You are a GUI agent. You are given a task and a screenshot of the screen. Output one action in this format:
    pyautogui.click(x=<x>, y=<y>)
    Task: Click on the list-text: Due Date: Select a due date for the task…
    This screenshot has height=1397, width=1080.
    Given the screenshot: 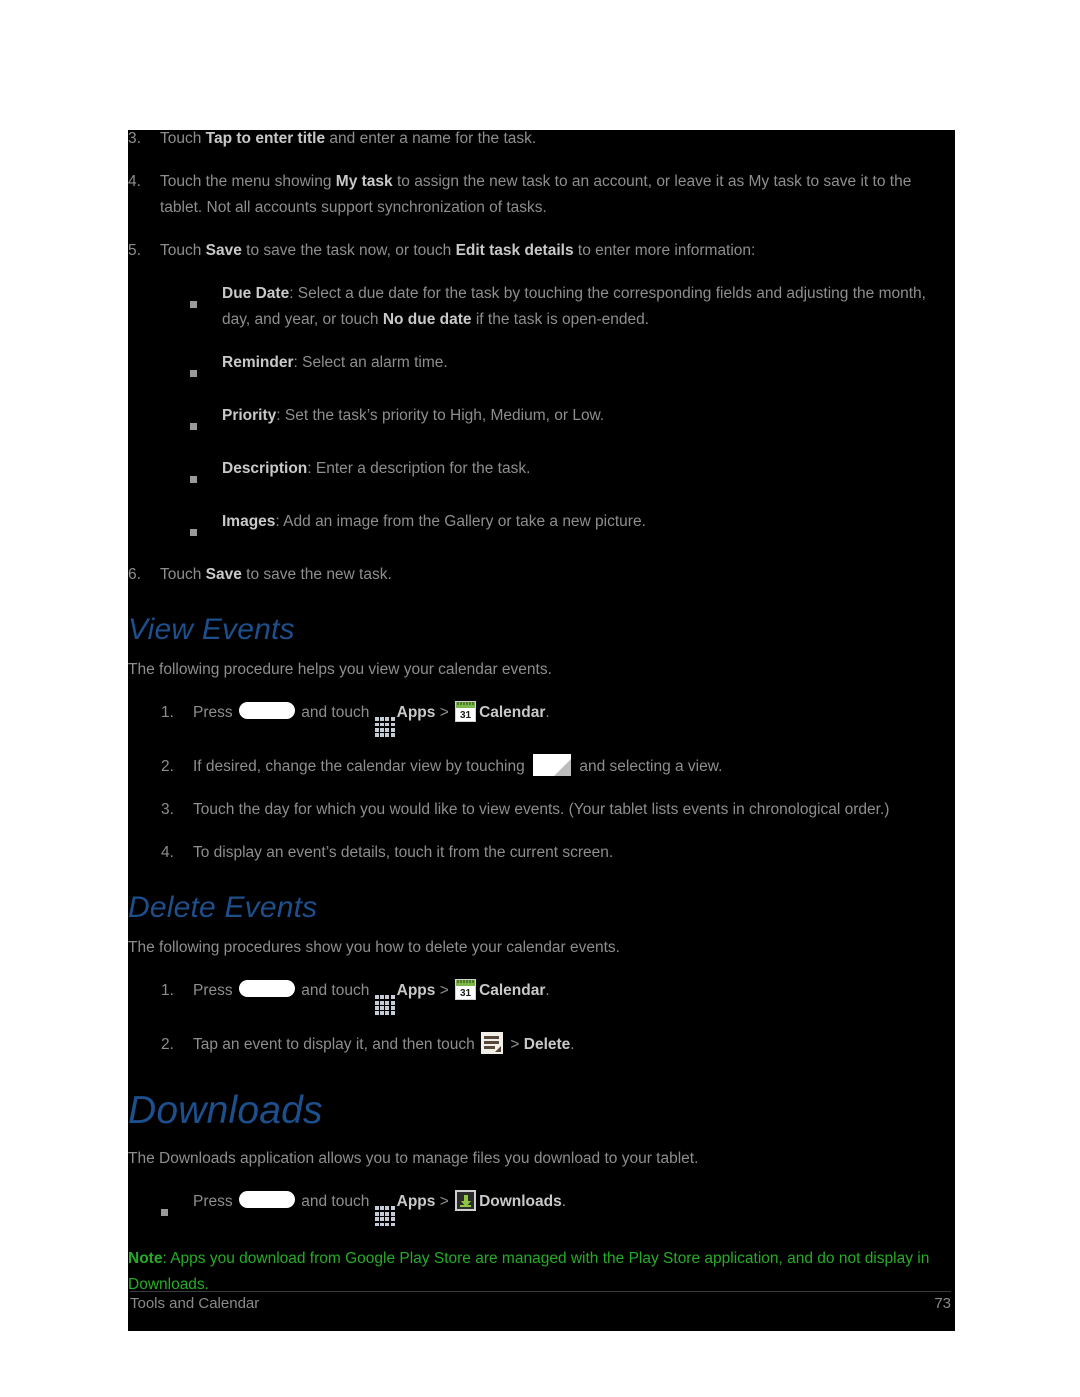 What is the action you would take?
    pyautogui.click(x=588, y=307)
    